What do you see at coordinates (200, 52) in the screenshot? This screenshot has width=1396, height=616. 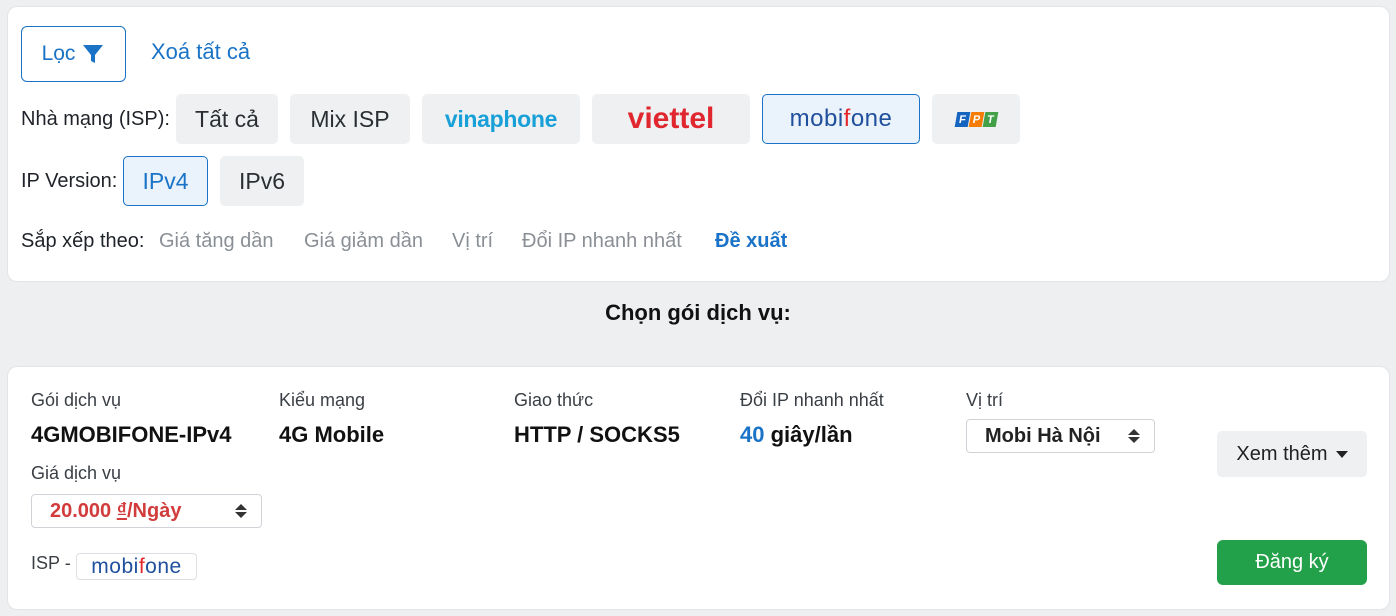 I see `clear-all-link: Xoá tất cả` at bounding box center [200, 52].